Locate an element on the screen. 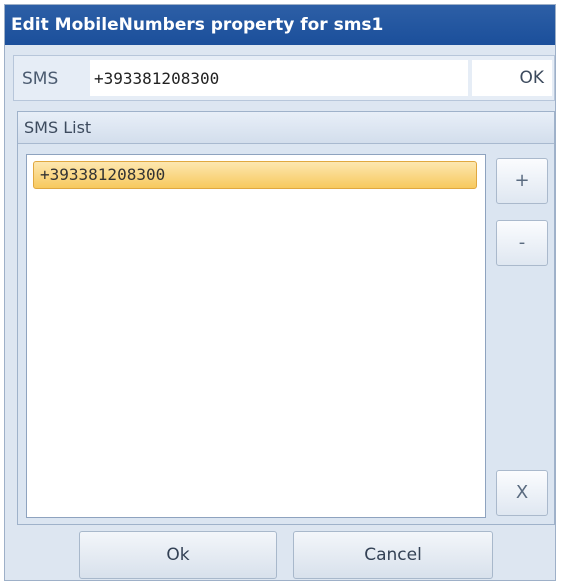 The height and width of the screenshot is (585, 562). sms-entry-row: SMS OK is located at coordinates (284, 78).